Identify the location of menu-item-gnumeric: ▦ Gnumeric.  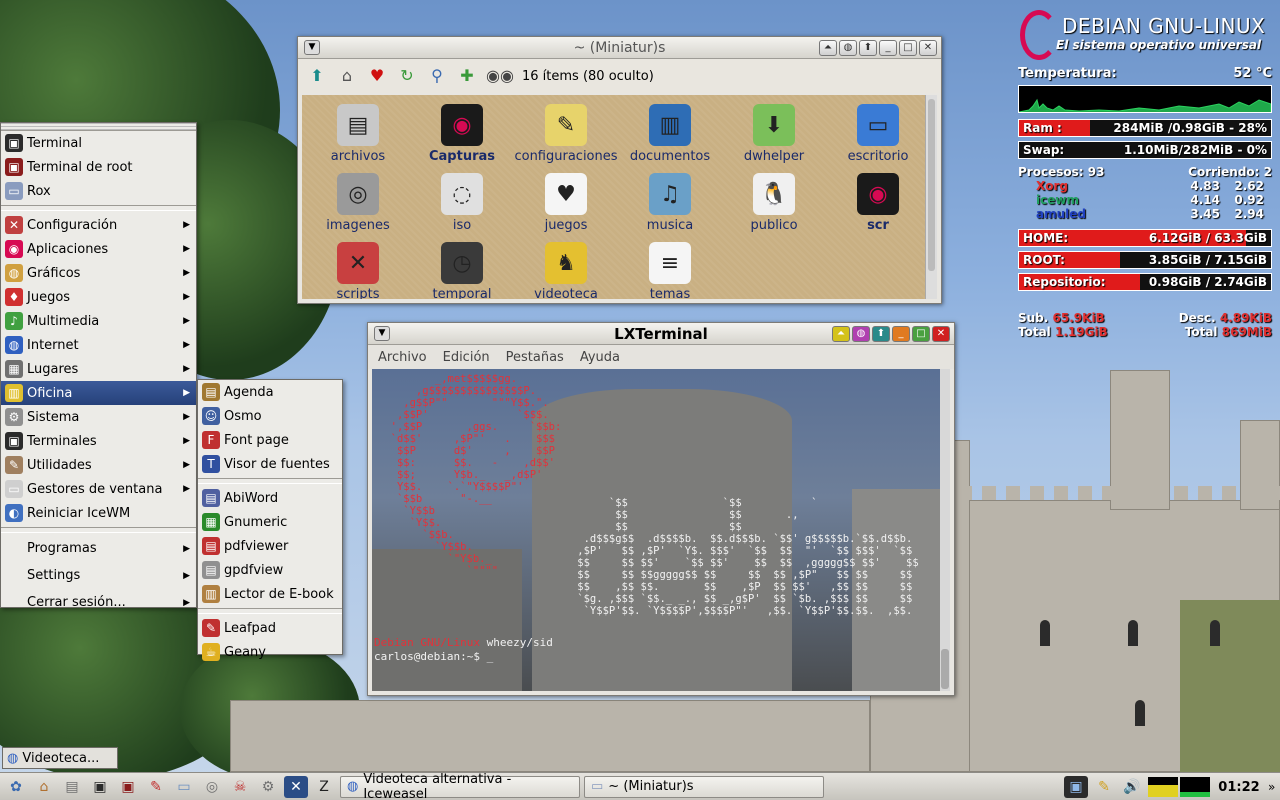
(270, 522).